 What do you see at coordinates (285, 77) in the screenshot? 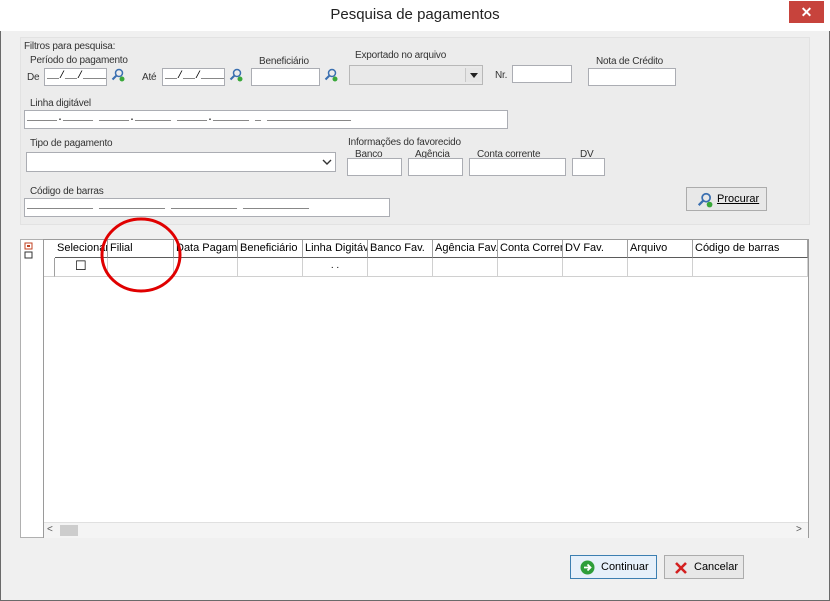
I see `beneficiary-input` at bounding box center [285, 77].